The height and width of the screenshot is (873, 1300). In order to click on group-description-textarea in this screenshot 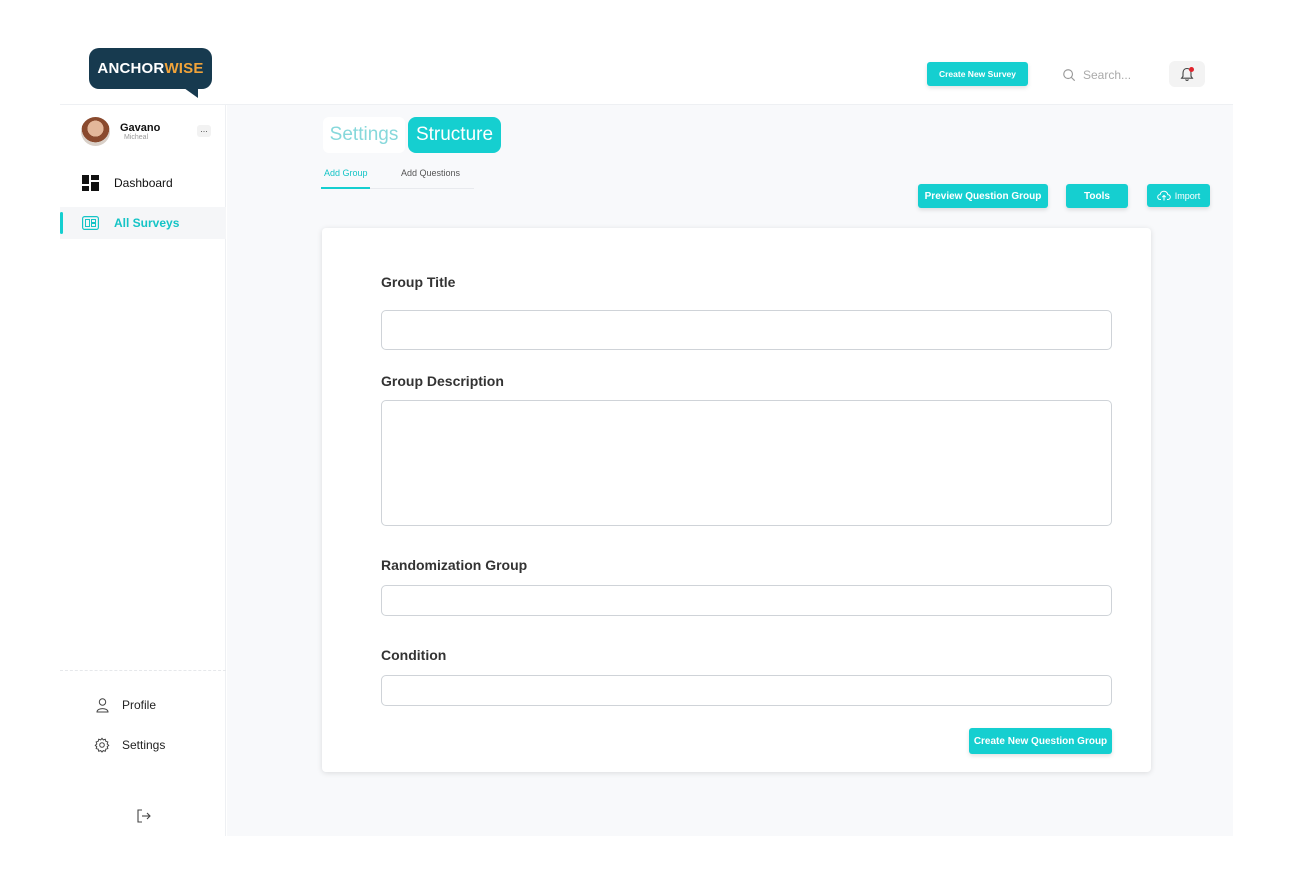, I will do `click(746, 463)`.